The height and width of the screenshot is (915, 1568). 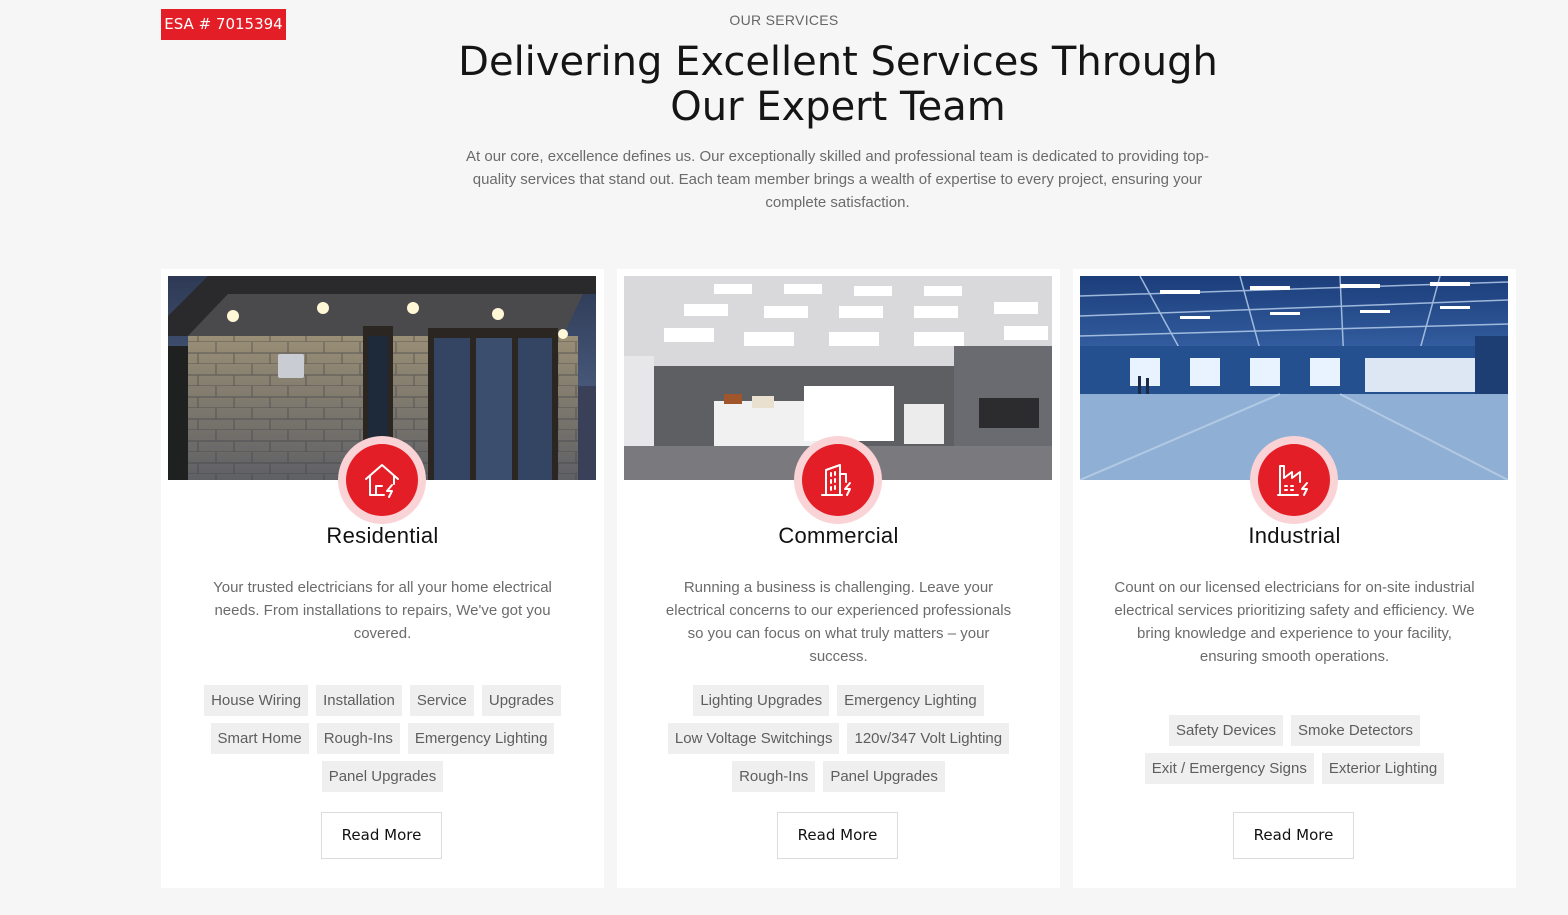 I want to click on tag: Service, so click(x=441, y=700).